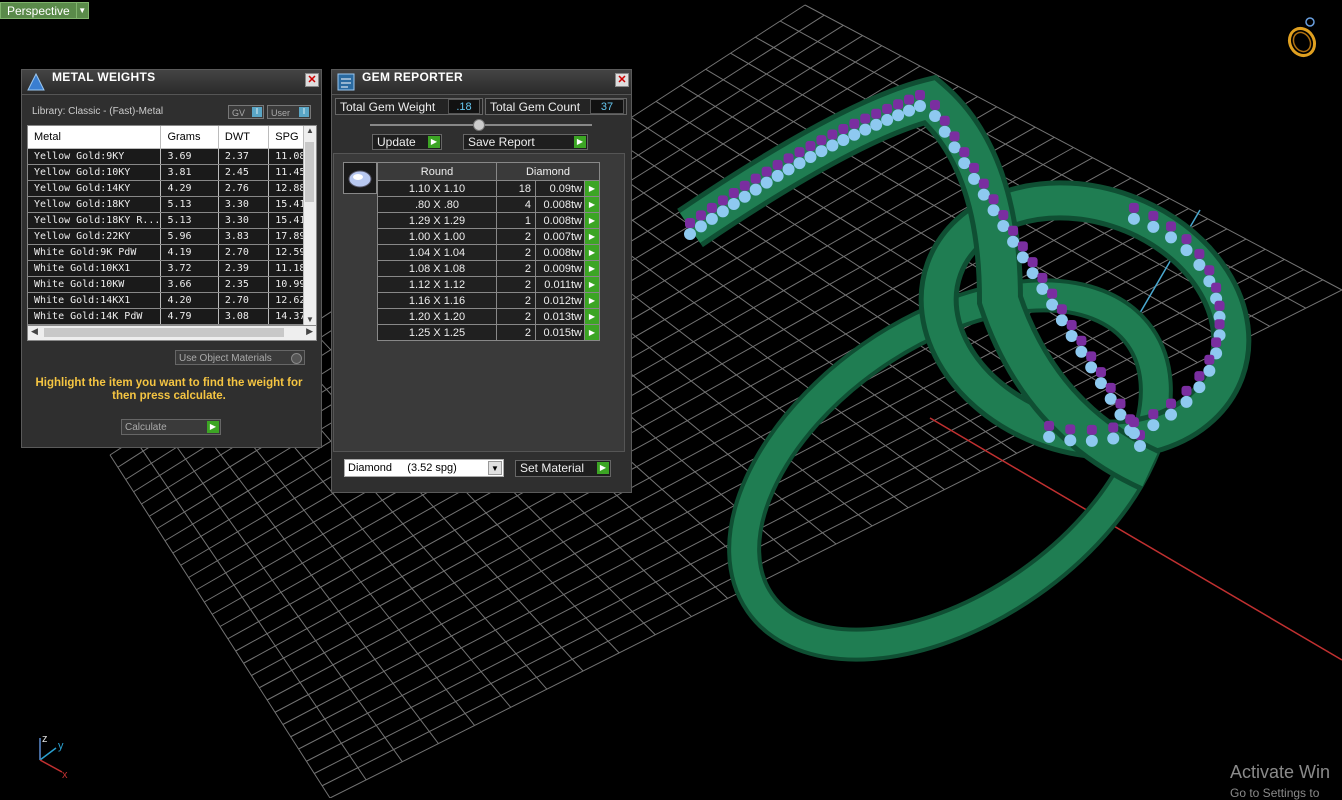 The image size is (1342, 800). I want to click on total-gem-count-value: 37, so click(607, 106).